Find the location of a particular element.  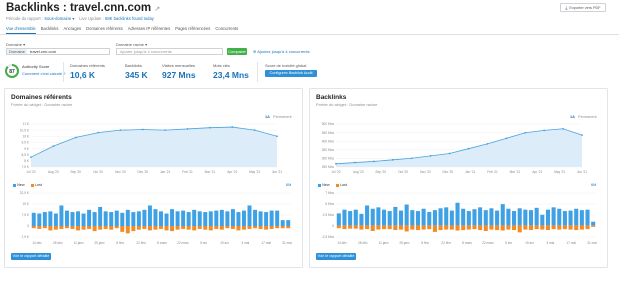

compare-button: Comparer is located at coordinates (237, 51).